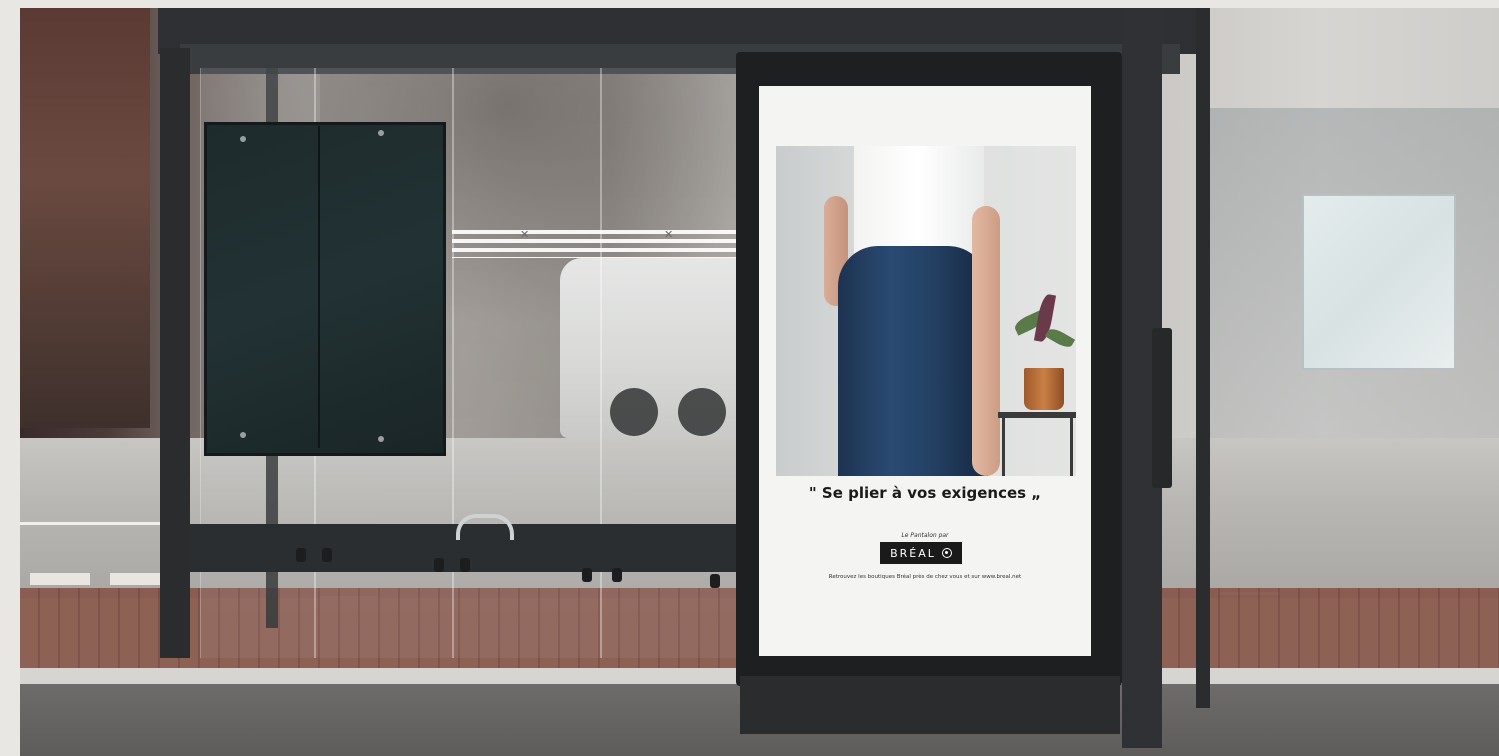 This screenshot has width=1499, height=756. I want to click on advertising-case-base, so click(930, 705).